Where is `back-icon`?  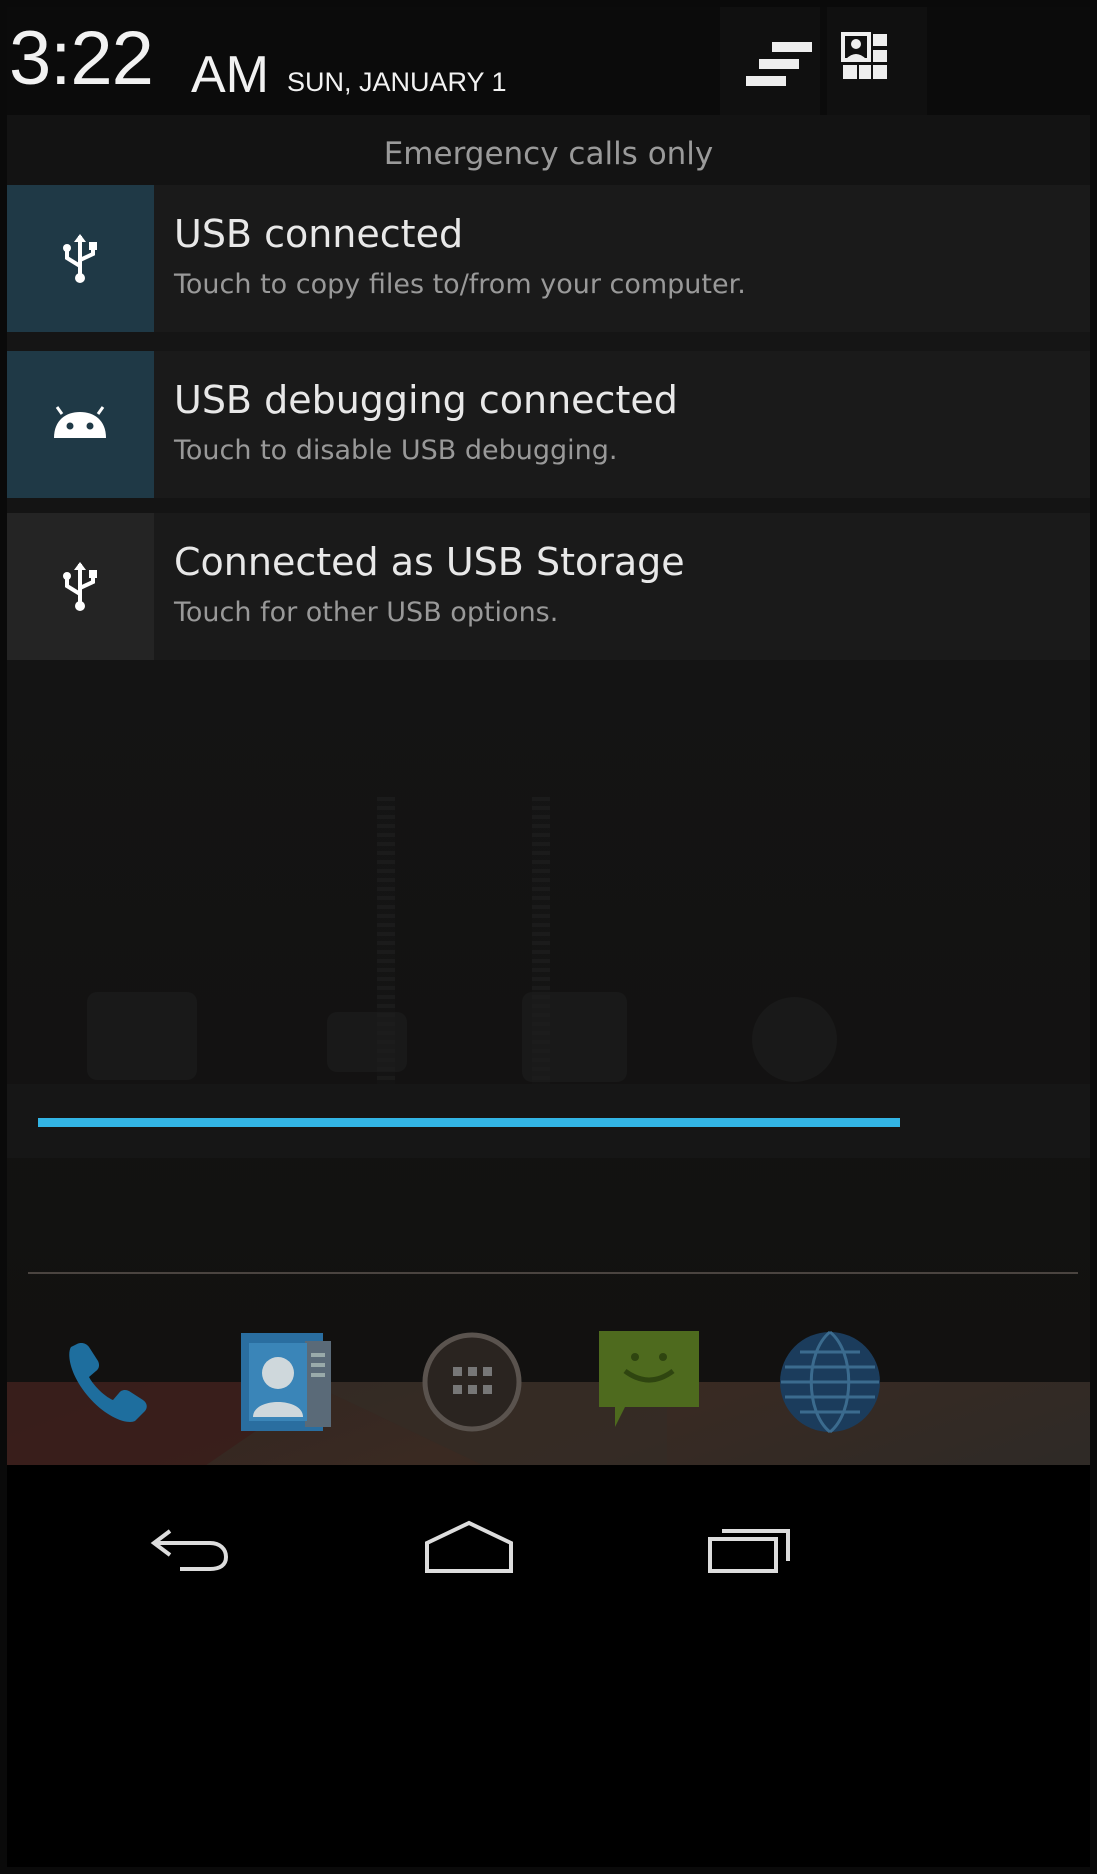 back-icon is located at coordinates (189, 1550).